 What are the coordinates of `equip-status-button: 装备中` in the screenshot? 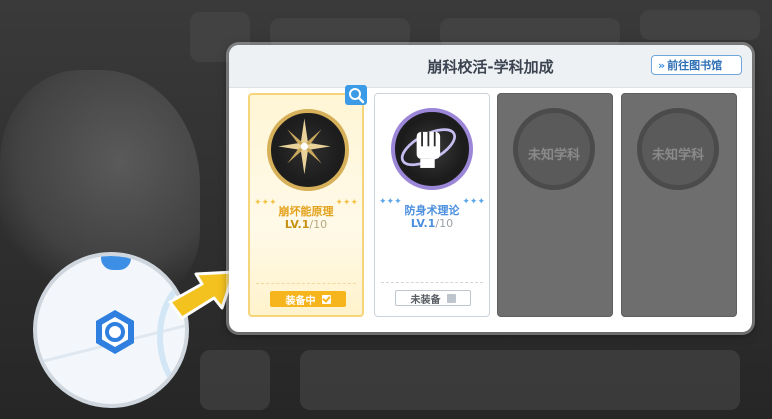 It's located at (308, 299).